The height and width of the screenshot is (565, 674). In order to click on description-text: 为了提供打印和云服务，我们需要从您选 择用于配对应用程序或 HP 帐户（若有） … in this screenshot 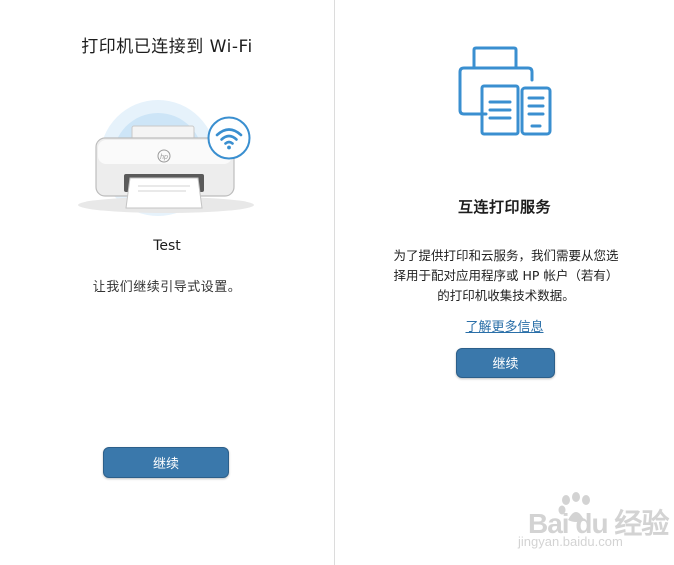, I will do `click(506, 276)`.